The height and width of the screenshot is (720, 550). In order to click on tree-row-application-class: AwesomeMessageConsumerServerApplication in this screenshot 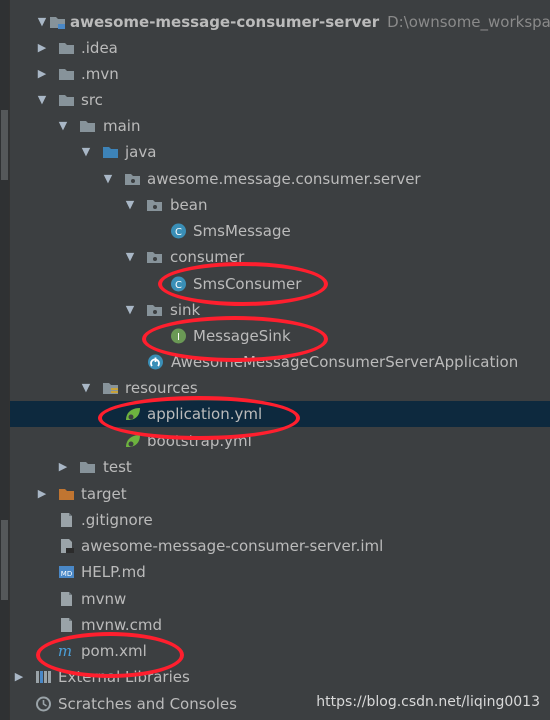, I will do `click(280, 362)`.